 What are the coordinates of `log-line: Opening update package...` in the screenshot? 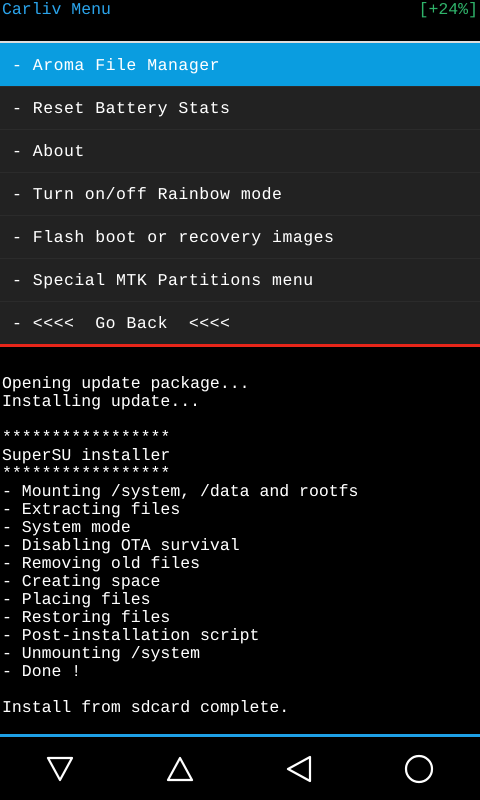 It's located at (126, 384).